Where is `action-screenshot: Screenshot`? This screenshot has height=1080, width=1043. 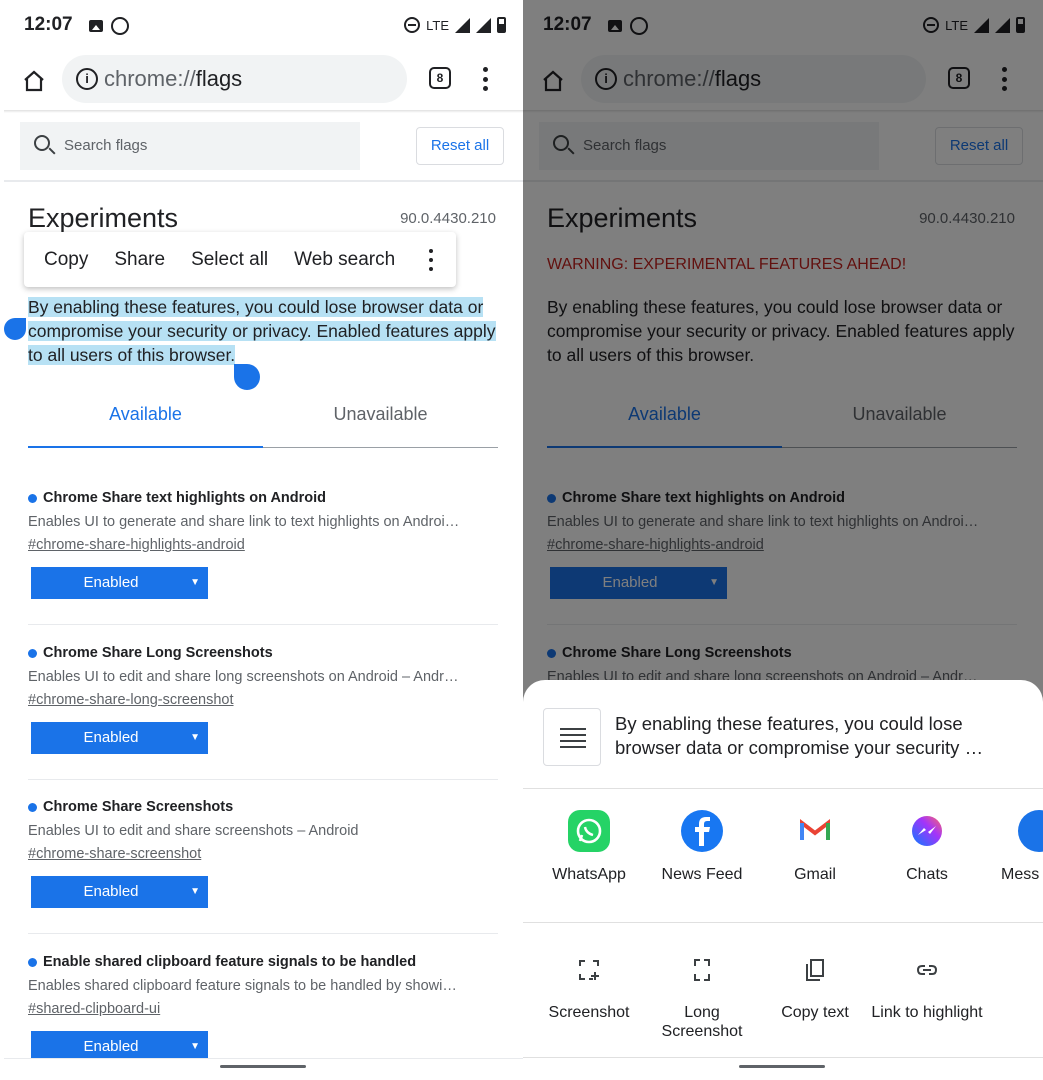 action-screenshot: Screenshot is located at coordinates (589, 990).